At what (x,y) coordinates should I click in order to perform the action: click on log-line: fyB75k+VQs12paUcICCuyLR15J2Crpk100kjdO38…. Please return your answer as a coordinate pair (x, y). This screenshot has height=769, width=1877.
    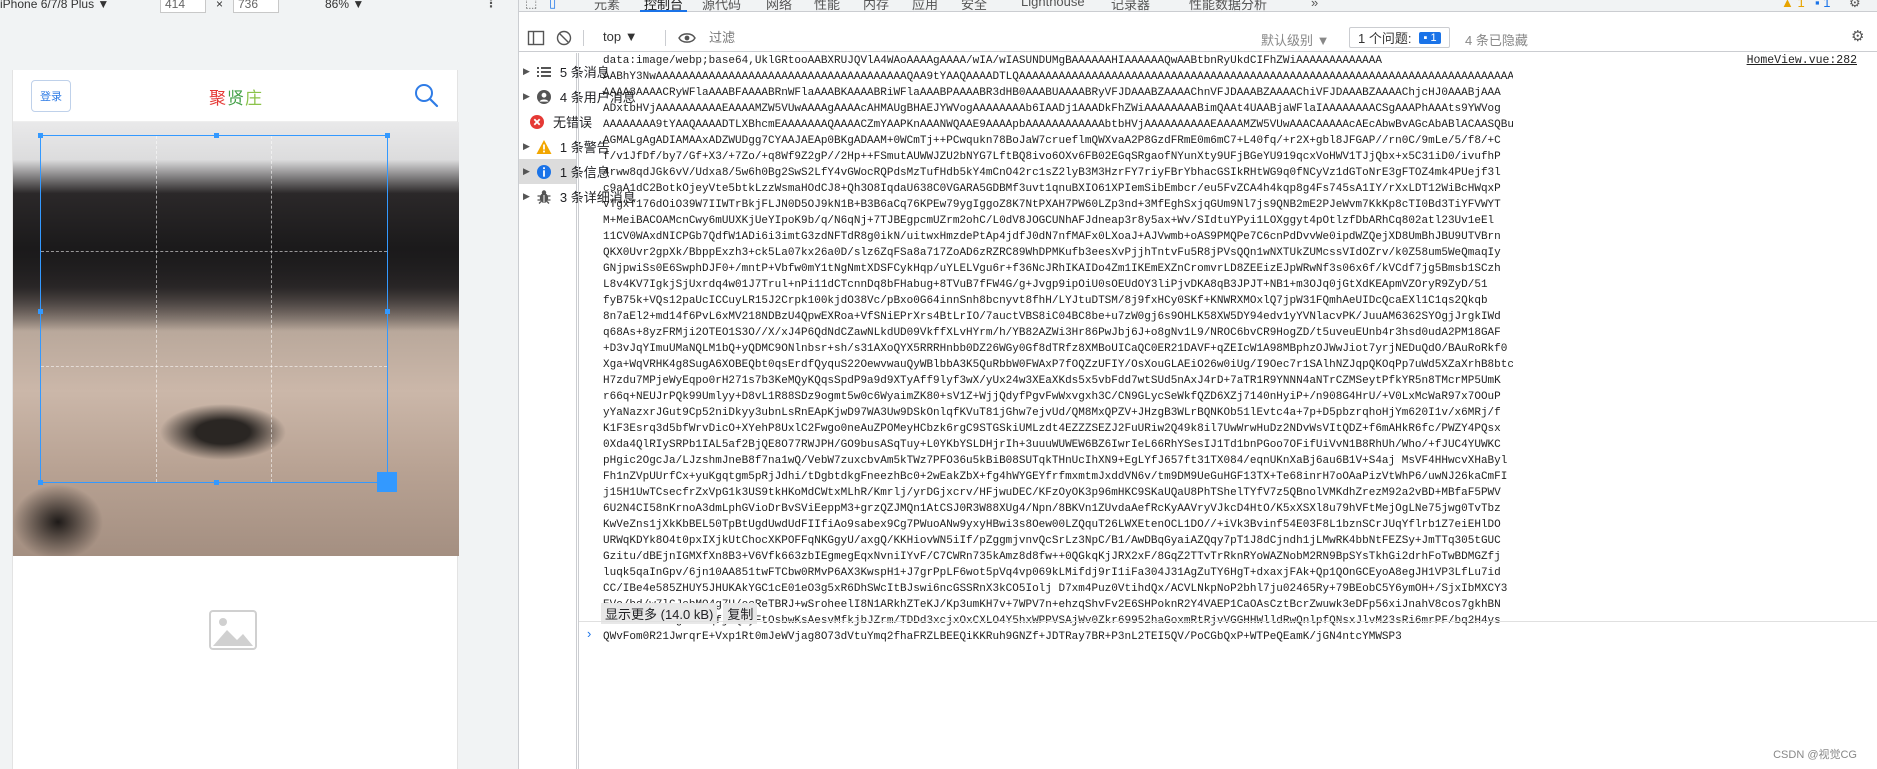
    Looking at the image, I should click on (1045, 301).